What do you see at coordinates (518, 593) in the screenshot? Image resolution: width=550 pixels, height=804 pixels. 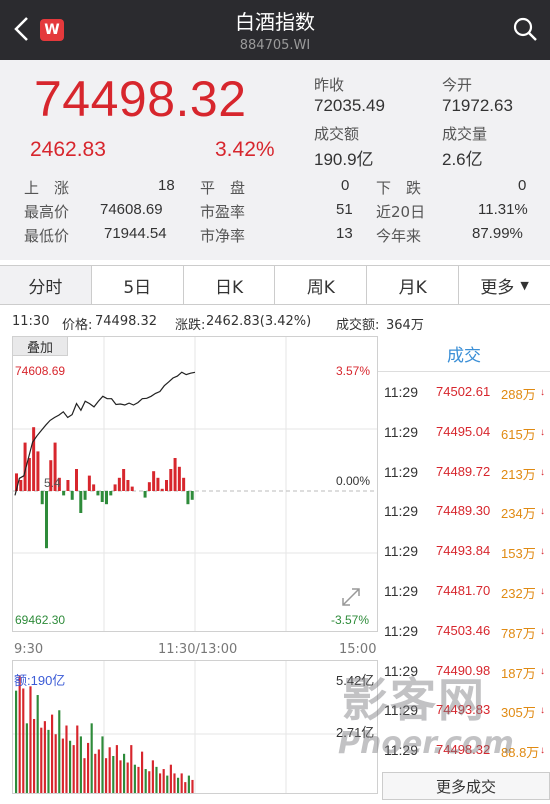 I see `trade-volume: 232万` at bounding box center [518, 593].